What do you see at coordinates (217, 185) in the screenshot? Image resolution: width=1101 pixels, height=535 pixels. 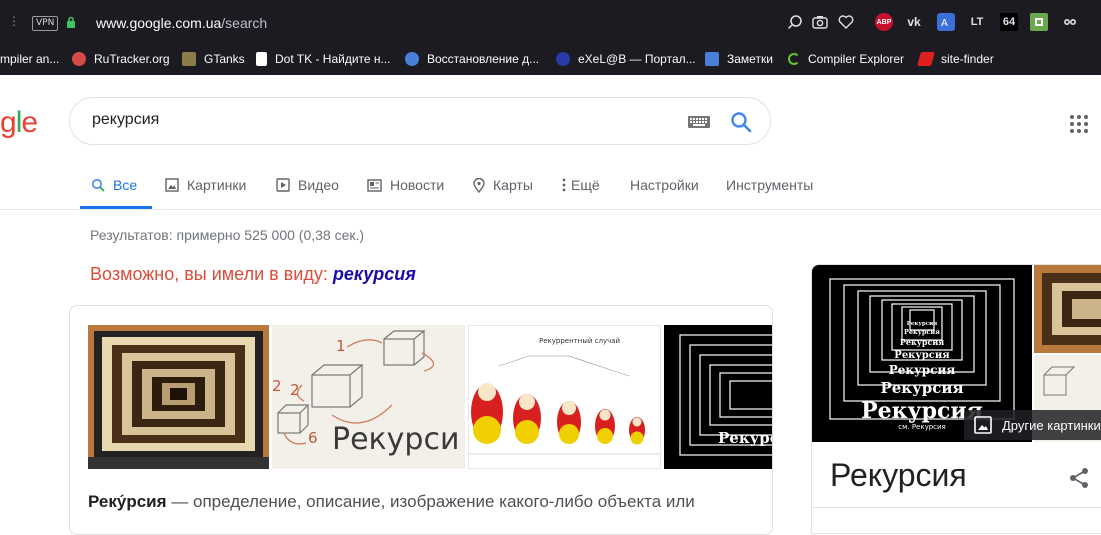 I see `tab-label: Картинки` at bounding box center [217, 185].